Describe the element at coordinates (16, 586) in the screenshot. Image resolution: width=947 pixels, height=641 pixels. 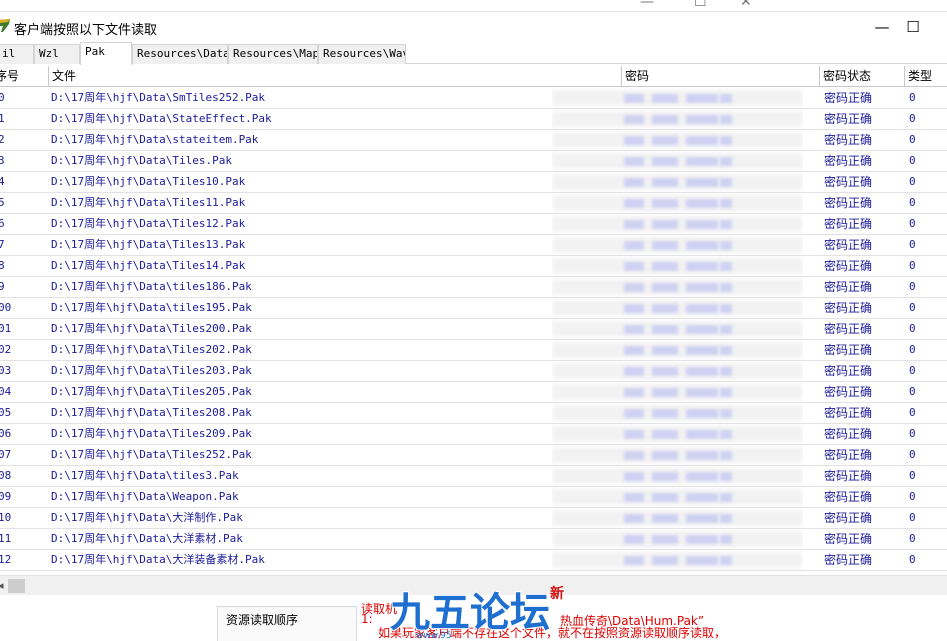
I see `scrollbar-thumb` at that location.